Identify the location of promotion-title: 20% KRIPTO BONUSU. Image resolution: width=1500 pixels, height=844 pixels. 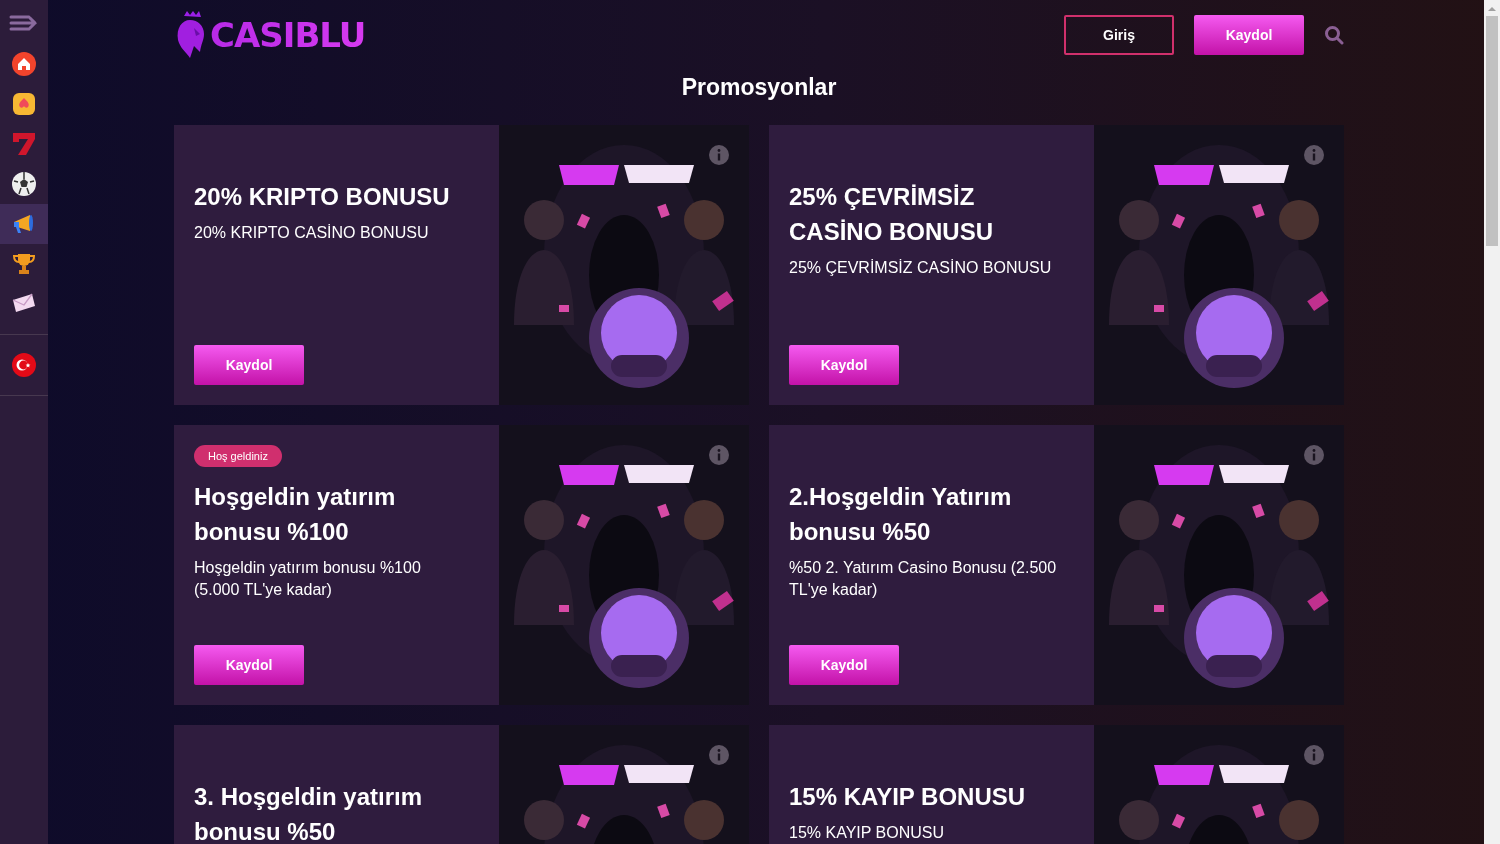
(322, 197).